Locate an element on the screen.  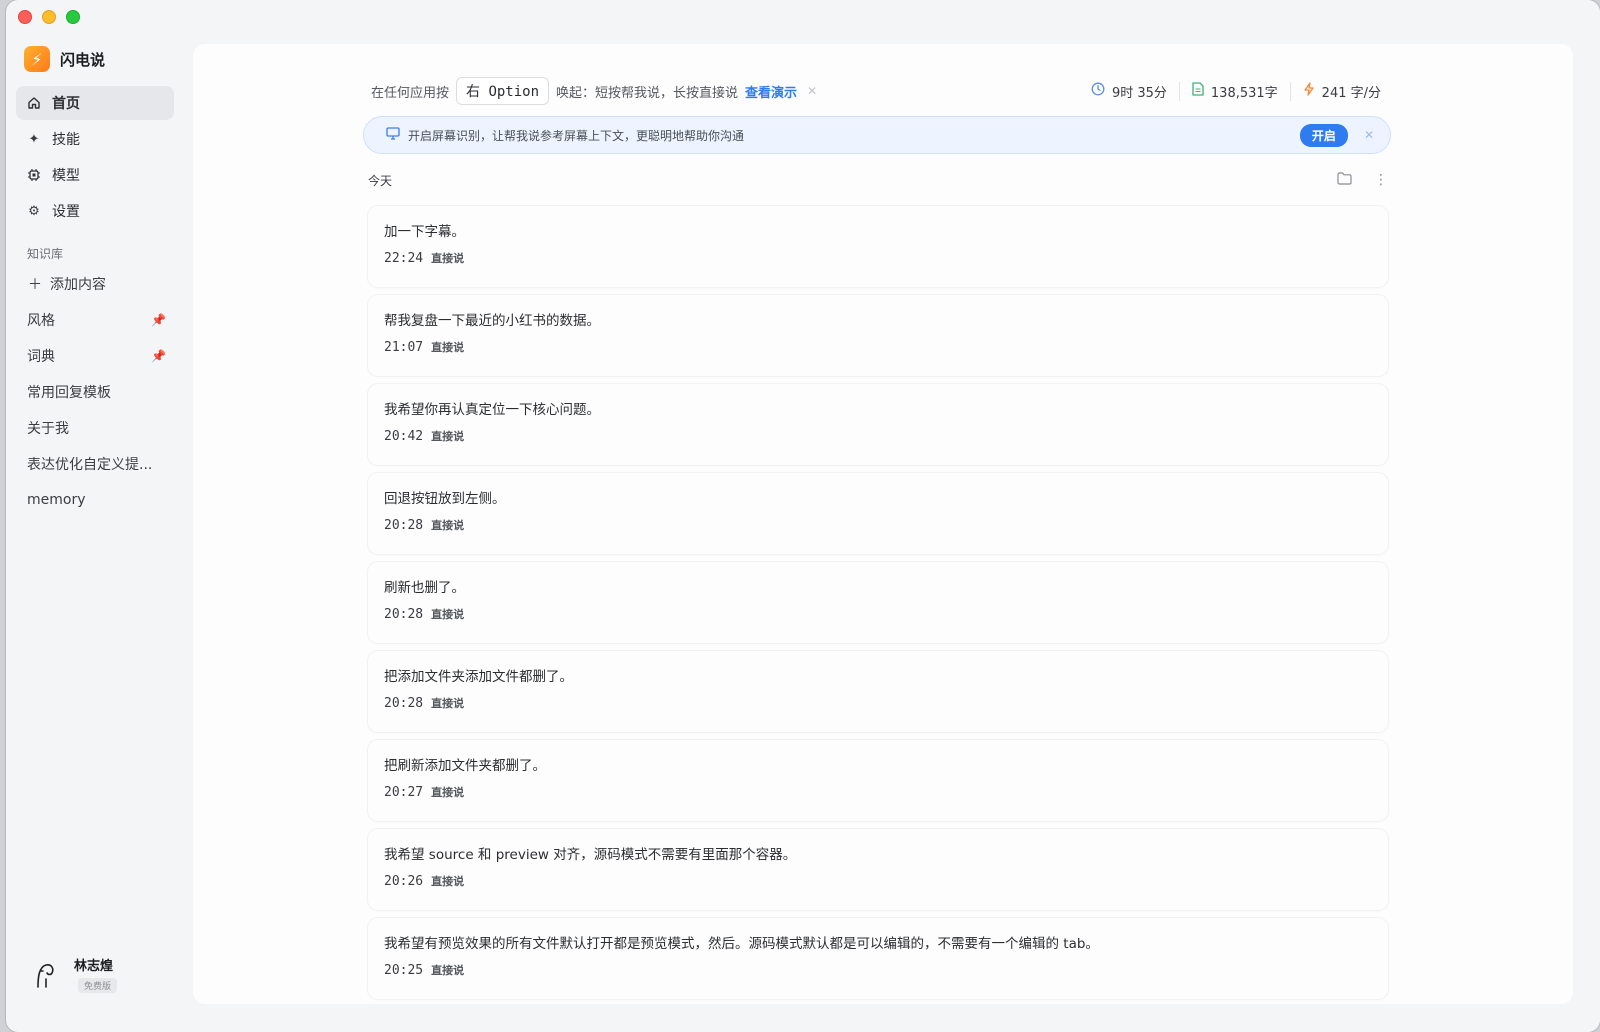
day-label: 今天 is located at coordinates (380, 180).